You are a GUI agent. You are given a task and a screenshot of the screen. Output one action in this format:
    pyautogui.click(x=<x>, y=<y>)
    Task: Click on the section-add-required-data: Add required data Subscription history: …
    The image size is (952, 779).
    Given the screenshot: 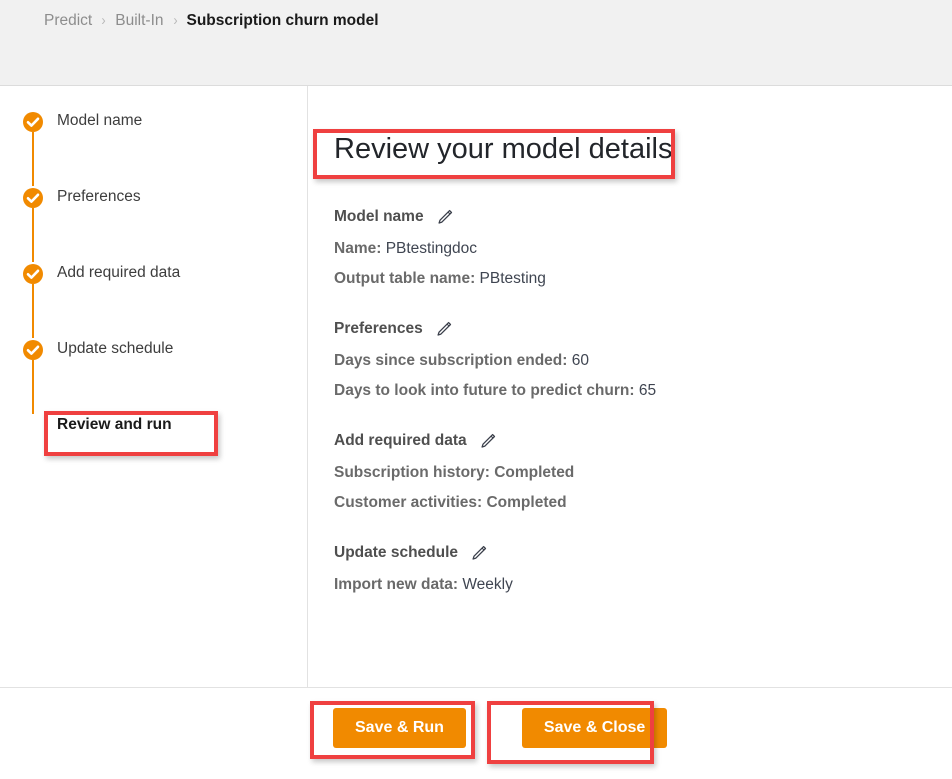 What is the action you would take?
    pyautogui.click(x=643, y=472)
    